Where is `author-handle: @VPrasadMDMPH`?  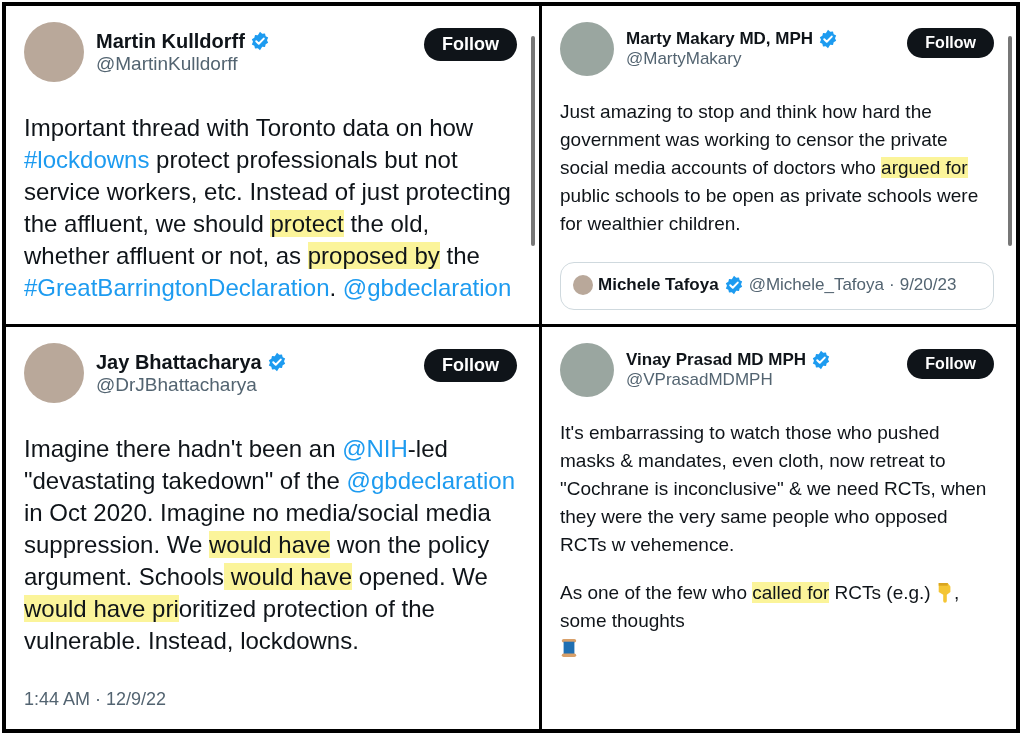
author-handle: @VPrasadMDMPH is located at coordinates (761, 380).